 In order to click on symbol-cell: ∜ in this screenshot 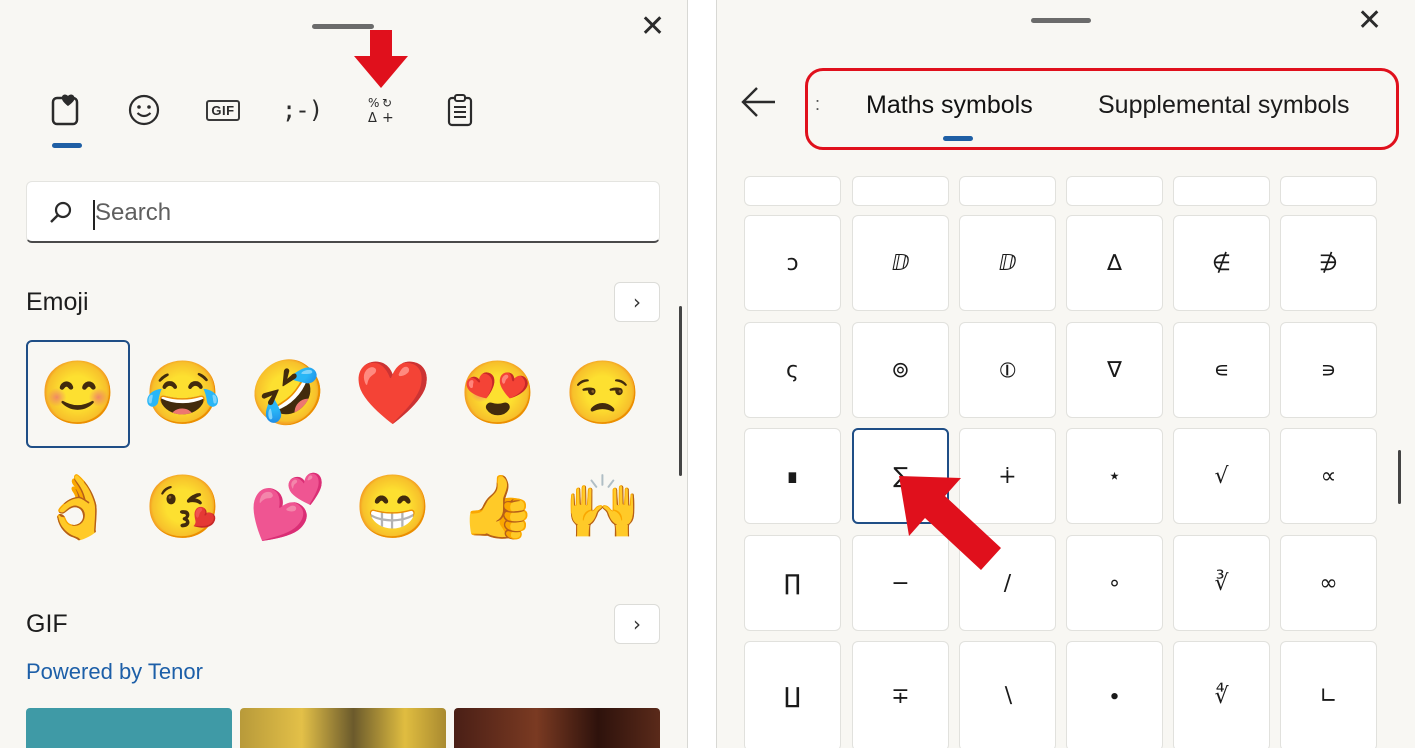, I will do `click(1221, 694)`.